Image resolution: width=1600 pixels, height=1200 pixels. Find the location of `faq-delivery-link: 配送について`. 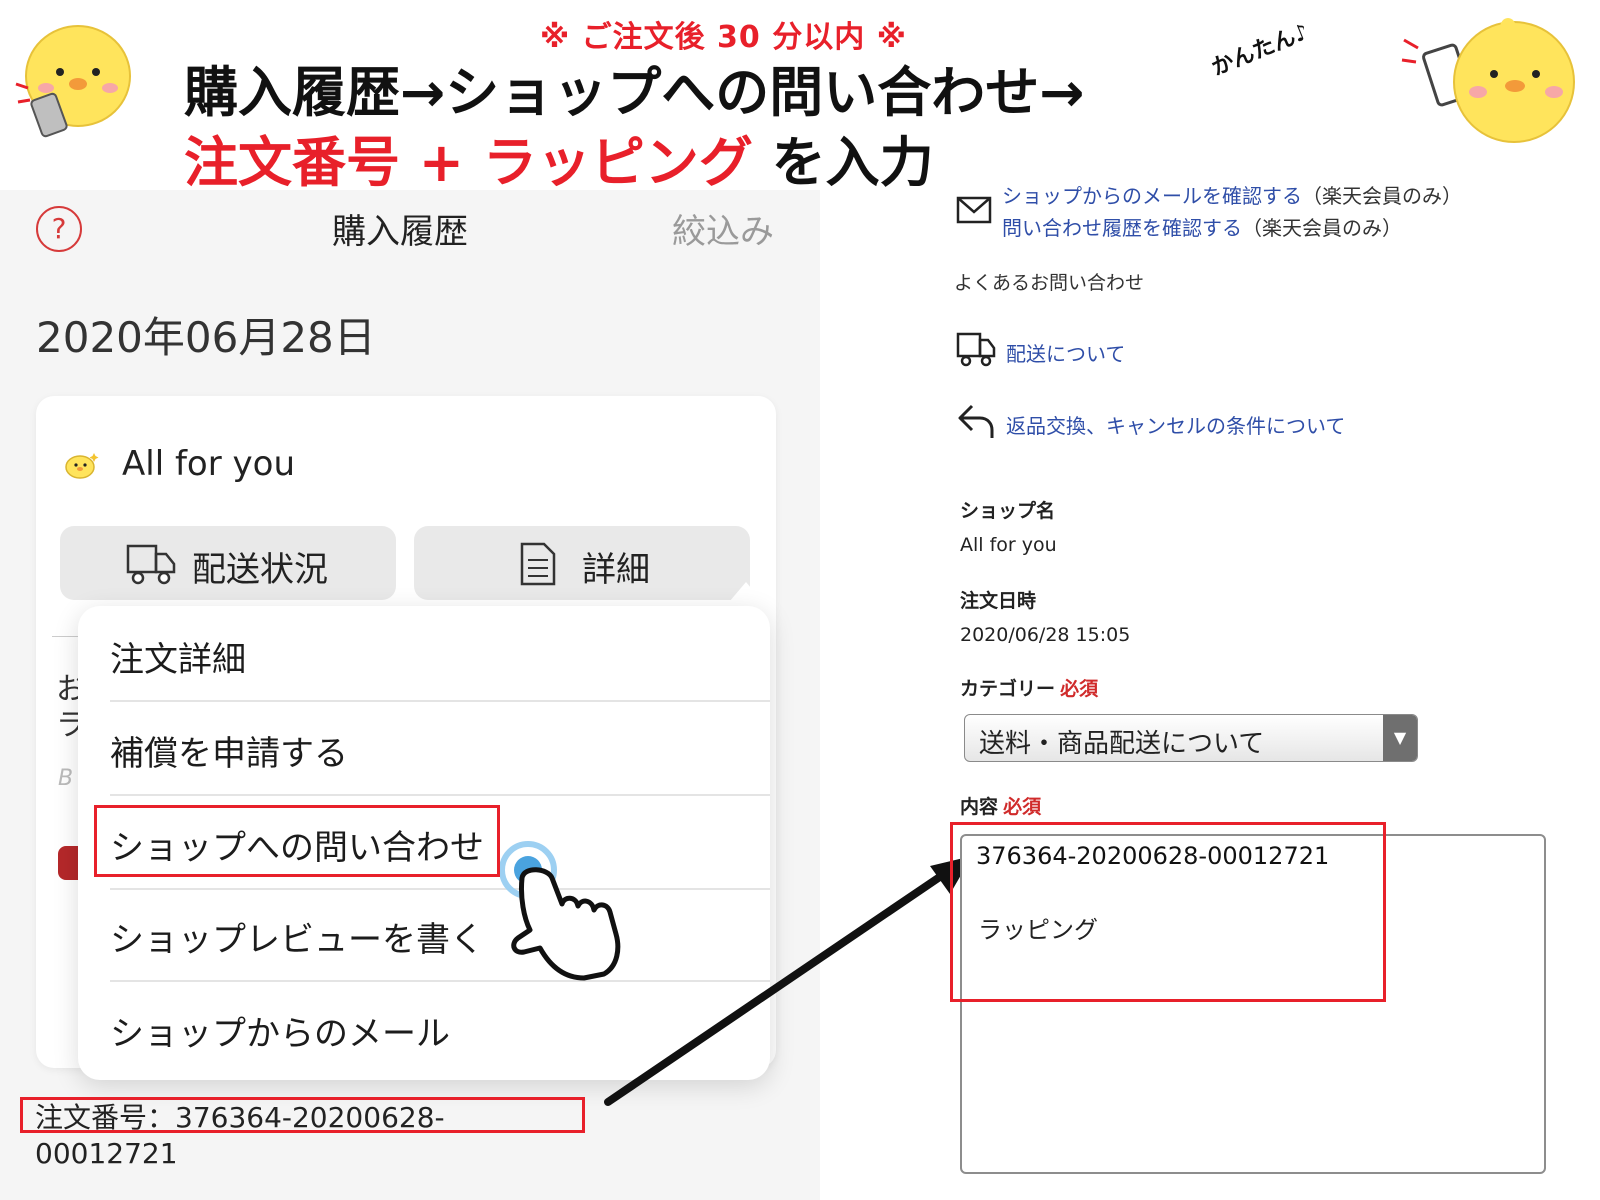

faq-delivery-link: 配送について is located at coordinates (1065, 352).